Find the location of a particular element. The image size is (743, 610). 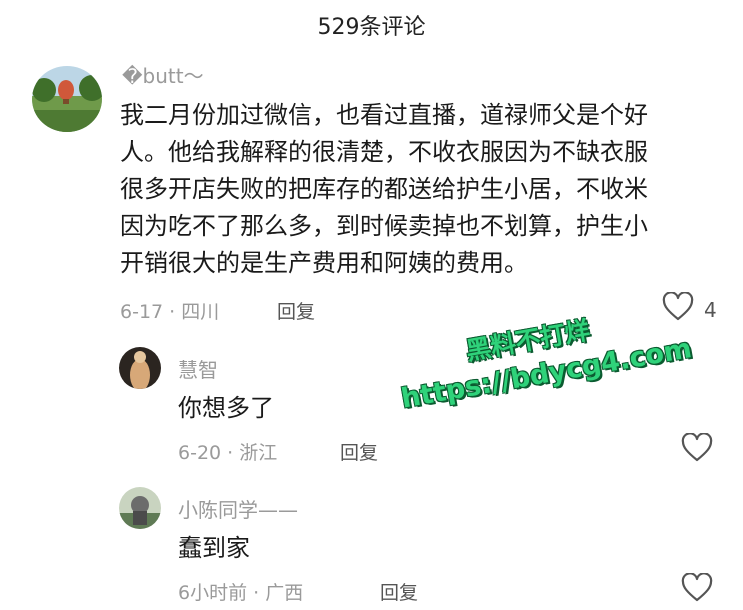

watermark-text: 黑料不打烊 is located at coordinates (527, 340).